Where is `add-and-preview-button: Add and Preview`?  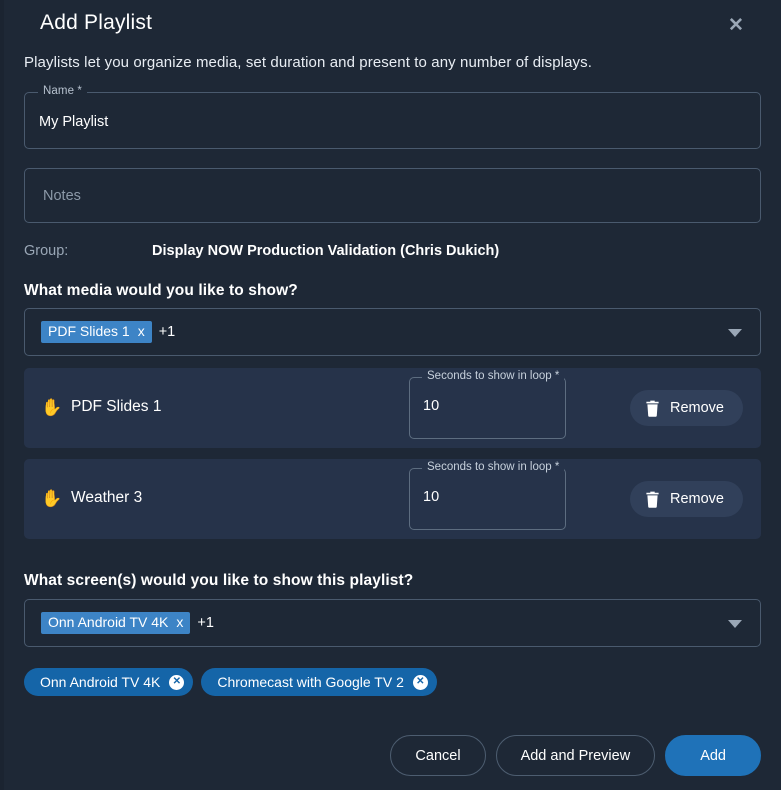 add-and-preview-button: Add and Preview is located at coordinates (575, 755).